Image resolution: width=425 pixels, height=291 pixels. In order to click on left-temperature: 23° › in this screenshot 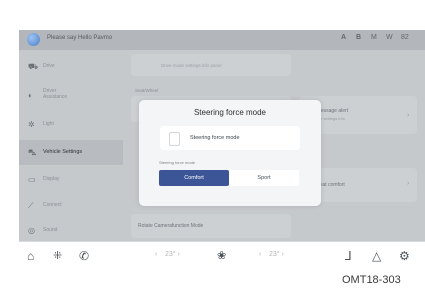, I will do `click(172, 254)`.